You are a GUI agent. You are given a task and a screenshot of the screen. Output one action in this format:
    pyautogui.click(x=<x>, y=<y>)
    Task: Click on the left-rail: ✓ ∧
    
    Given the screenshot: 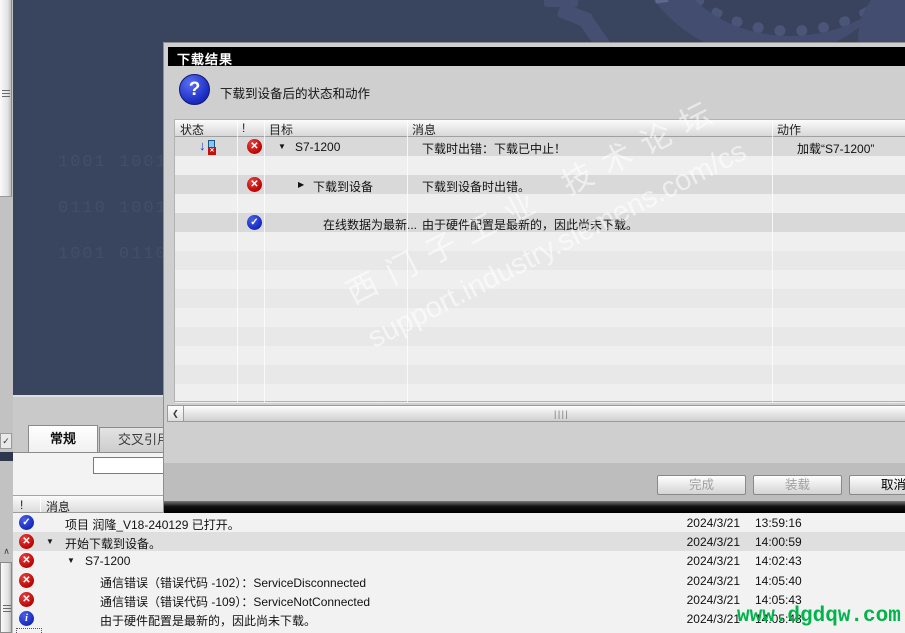 What is the action you would take?
    pyautogui.click(x=6, y=316)
    